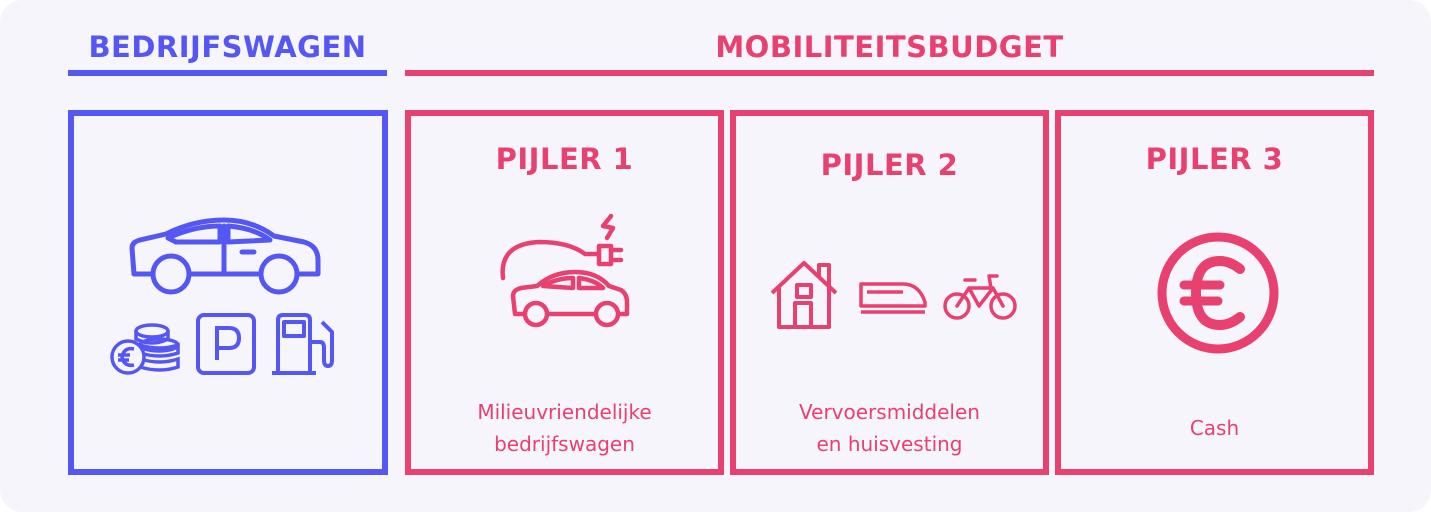 This screenshot has height=512, width=1431. What do you see at coordinates (889, 165) in the screenshot?
I see `pillar-2-title: PIJLER 2` at bounding box center [889, 165].